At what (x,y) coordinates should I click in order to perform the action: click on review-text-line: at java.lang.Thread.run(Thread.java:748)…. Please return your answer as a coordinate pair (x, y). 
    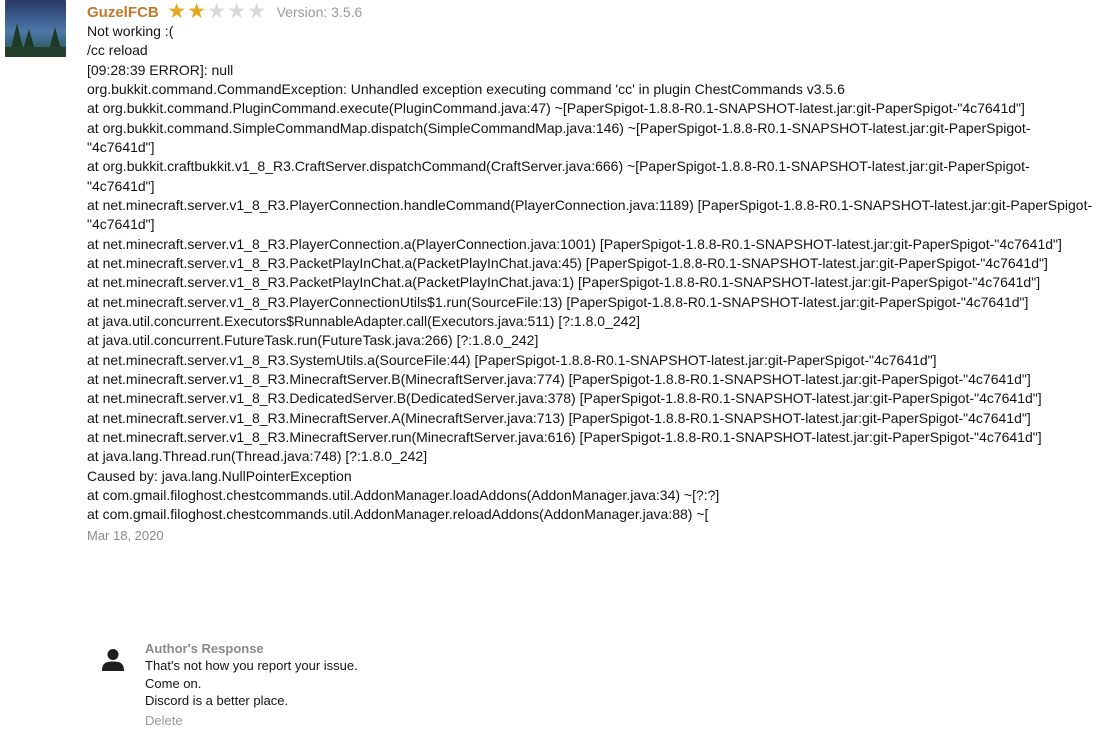
    Looking at the image, I should click on (257, 456).